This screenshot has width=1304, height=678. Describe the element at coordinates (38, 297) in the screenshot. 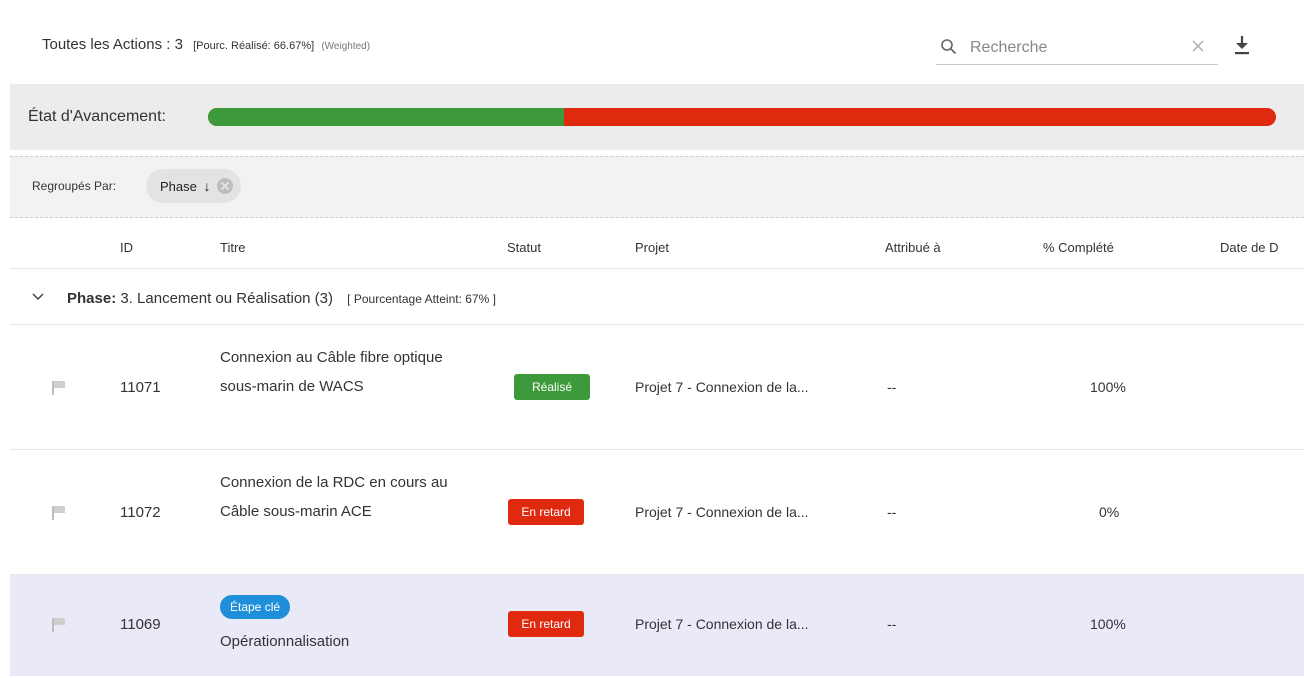

I see `chevron-down-icon` at that location.